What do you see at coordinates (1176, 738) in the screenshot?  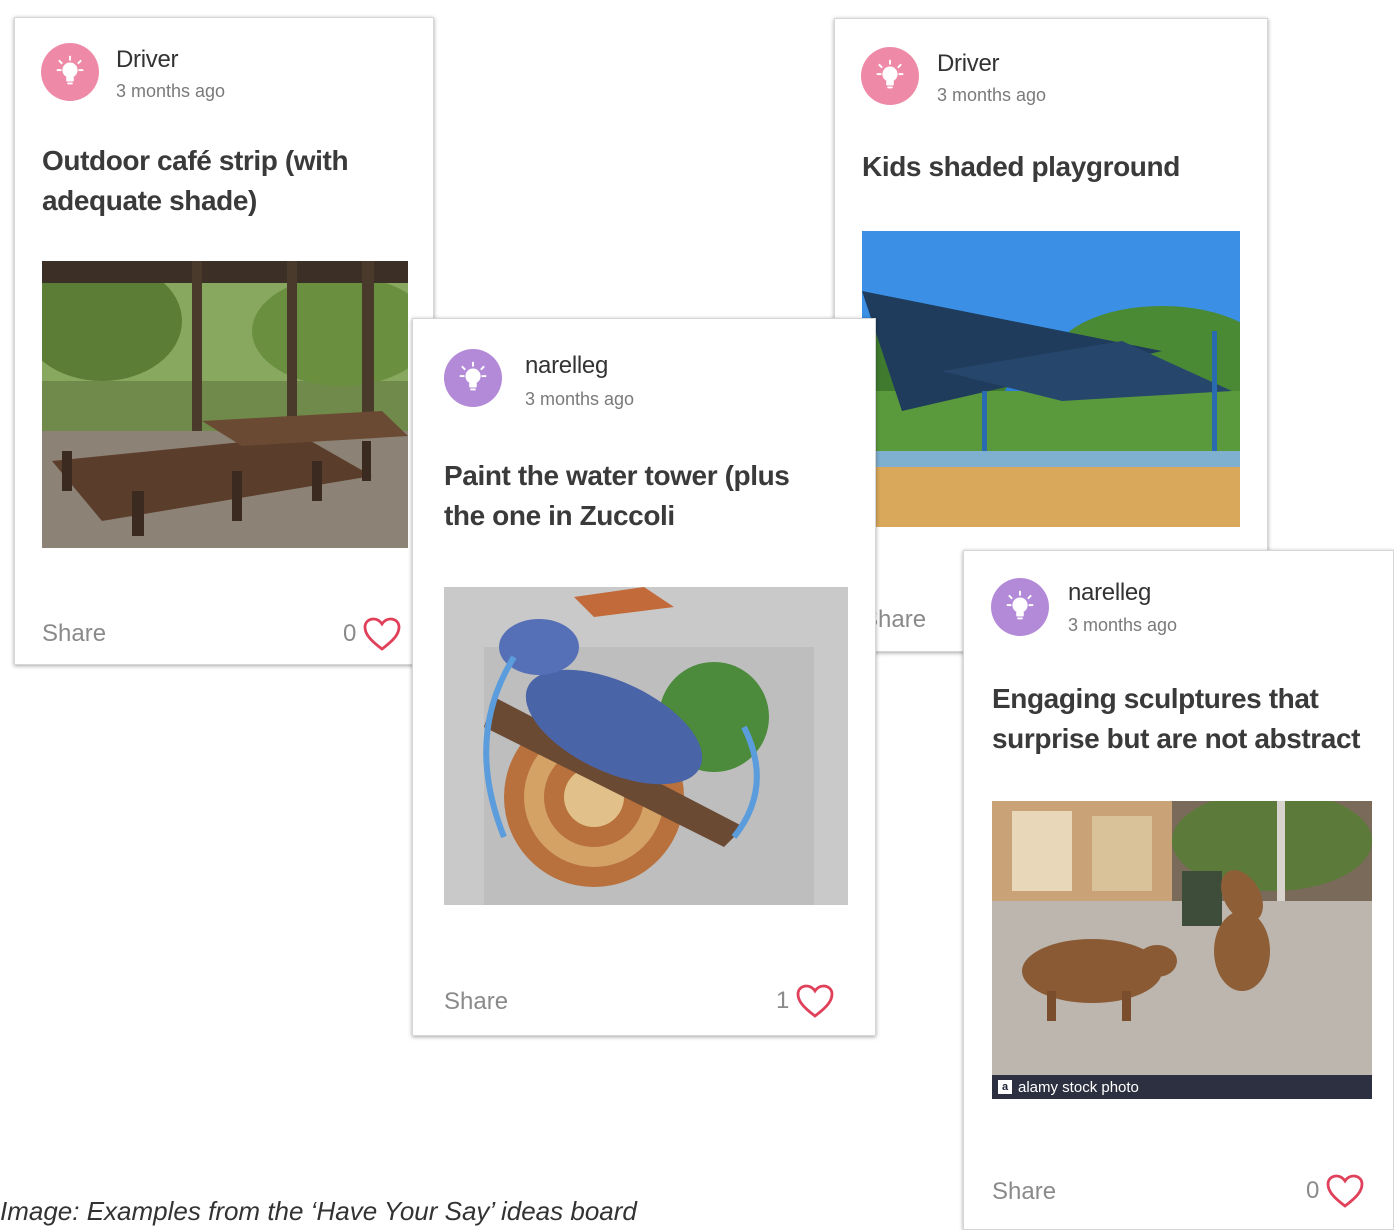 I see `idea-title-line: surprise but are not abstract` at bounding box center [1176, 738].